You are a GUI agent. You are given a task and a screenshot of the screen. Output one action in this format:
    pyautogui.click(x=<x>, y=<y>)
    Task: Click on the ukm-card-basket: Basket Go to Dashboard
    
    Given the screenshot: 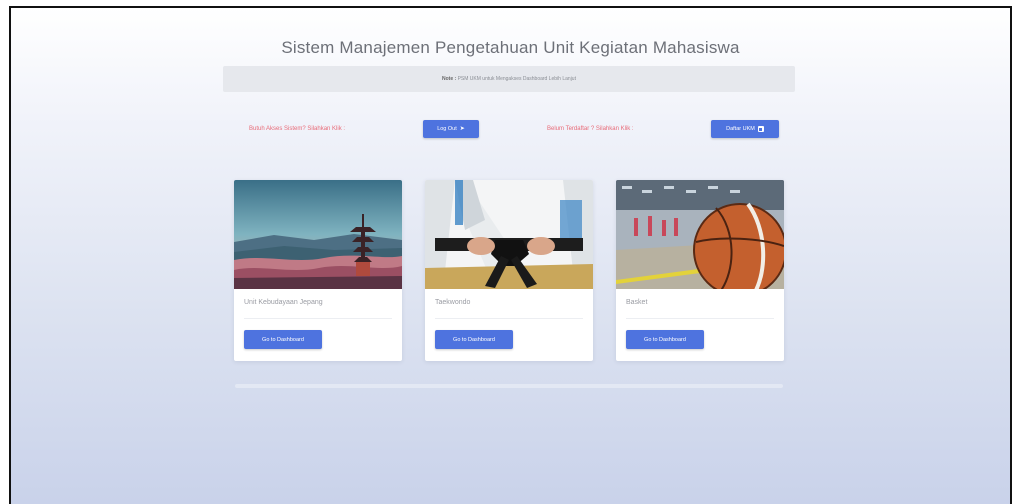 What is the action you would take?
    pyautogui.click(x=700, y=270)
    